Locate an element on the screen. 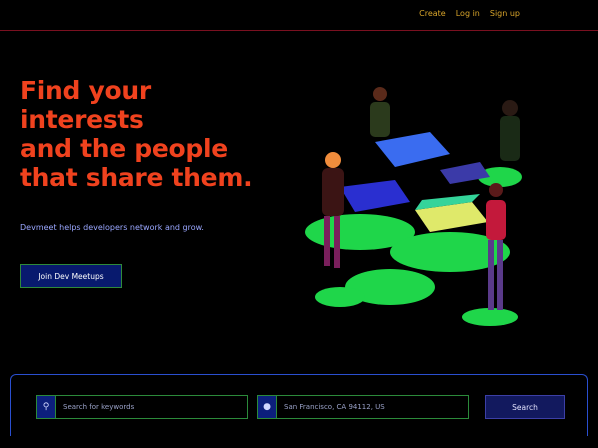 The width and height of the screenshot is (598, 448). topic-search-field: ⚲ Search for keywords is located at coordinates (142, 407).